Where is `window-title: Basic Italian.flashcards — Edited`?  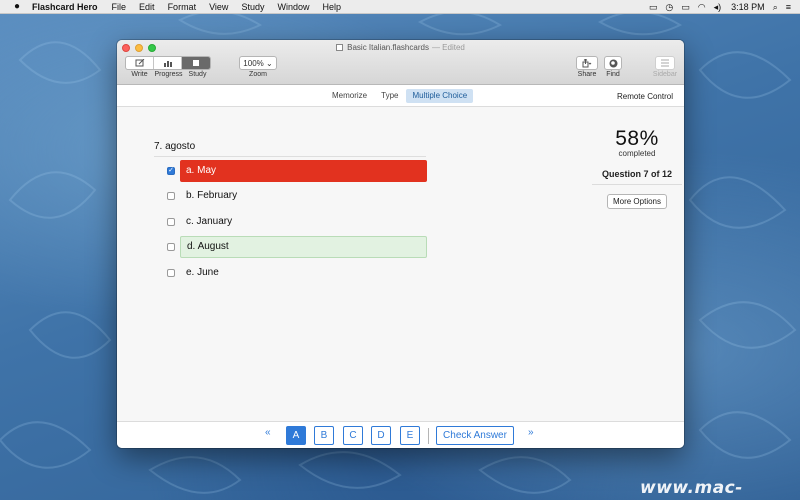 window-title: Basic Italian.flashcards — Edited is located at coordinates (400, 47).